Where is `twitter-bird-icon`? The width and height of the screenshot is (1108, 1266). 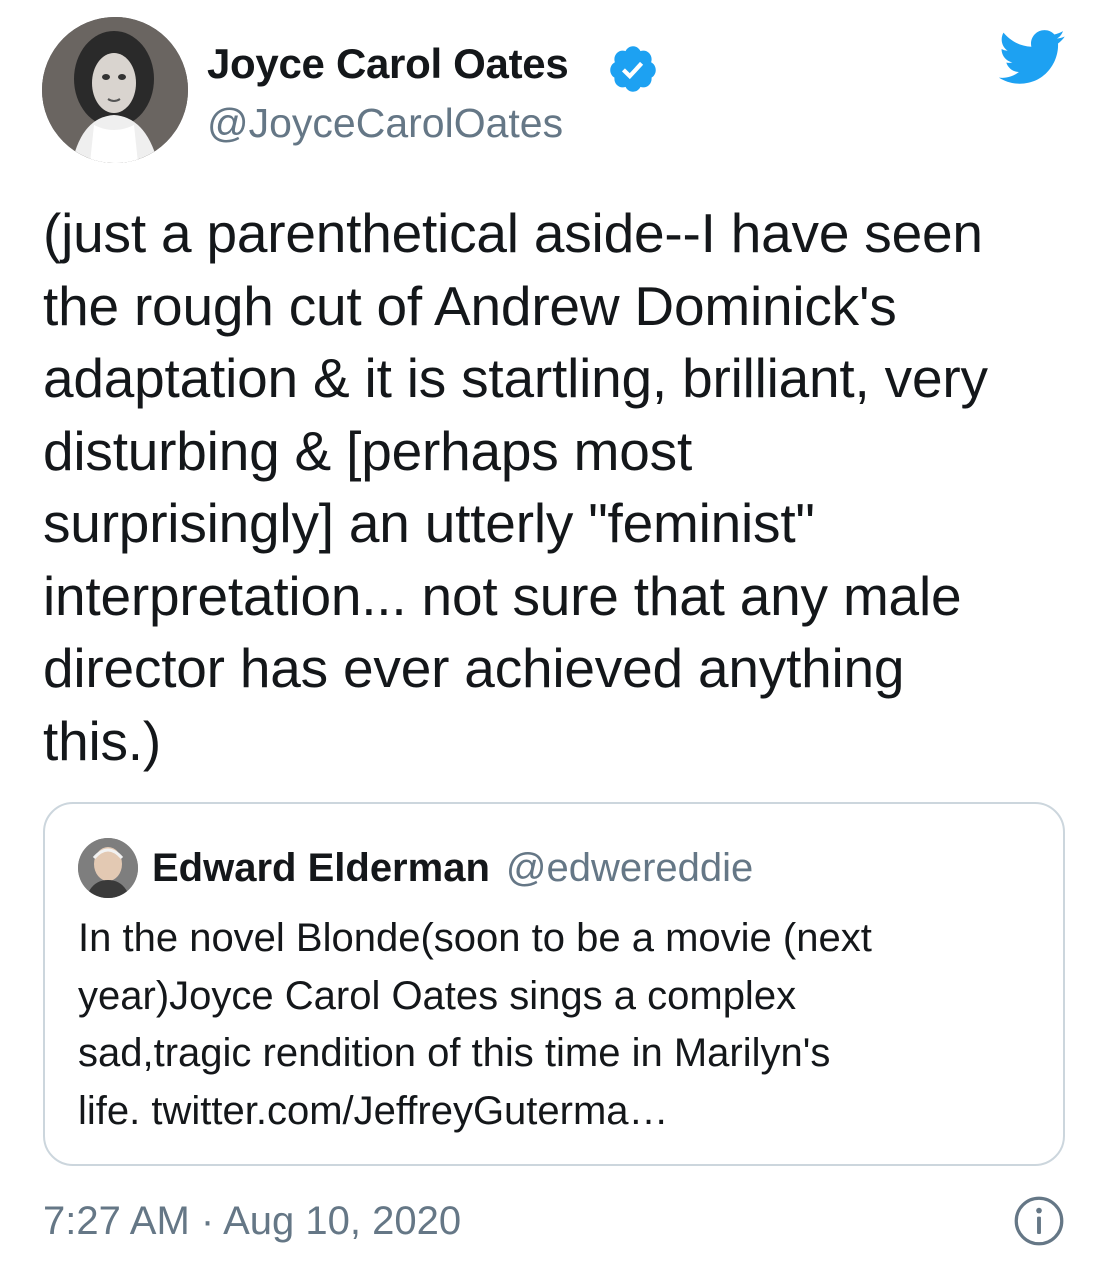
twitter-bird-icon is located at coordinates (1031, 57).